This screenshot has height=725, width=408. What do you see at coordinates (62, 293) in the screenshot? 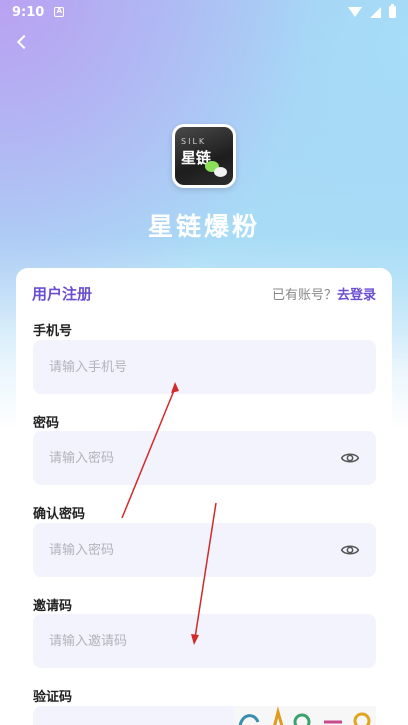
I see `register-title: 用户注册` at bounding box center [62, 293].